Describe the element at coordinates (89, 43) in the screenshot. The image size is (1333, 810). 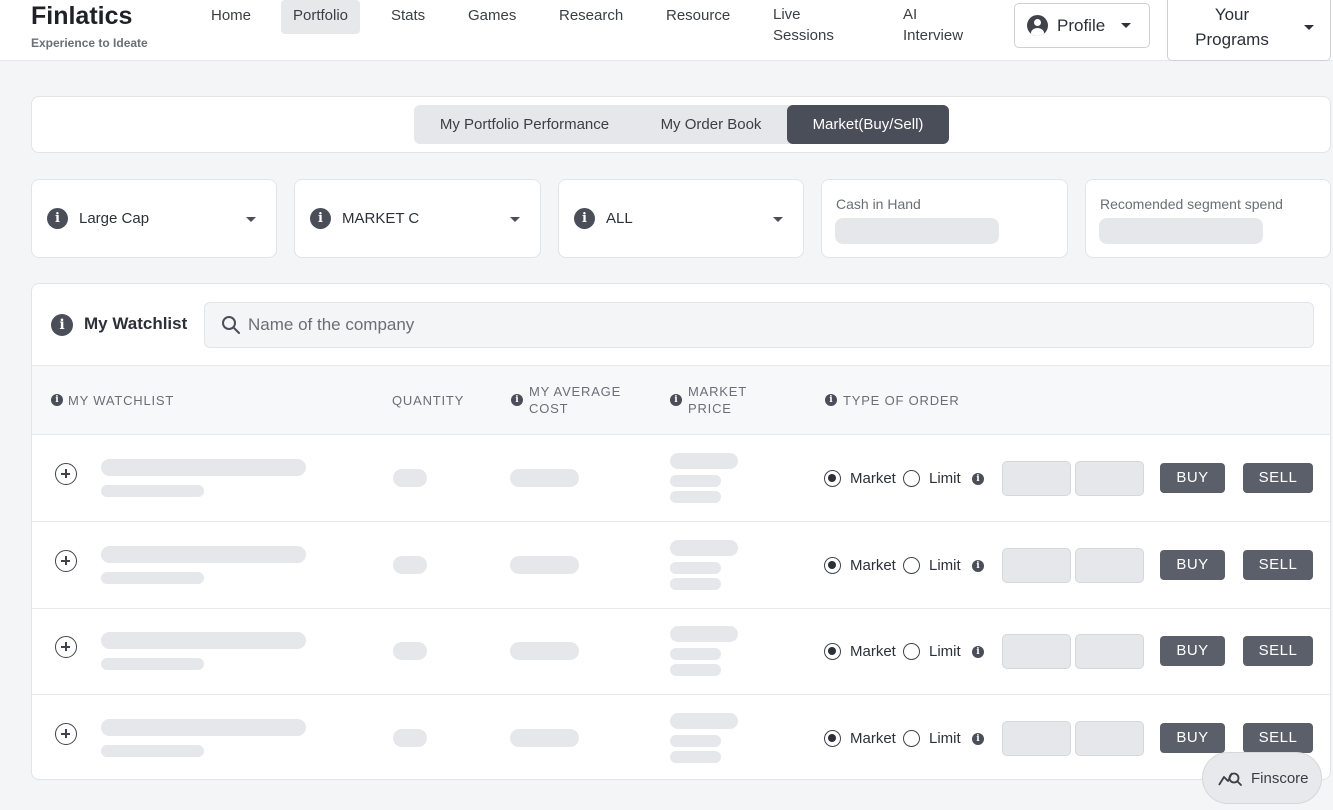
I see `brand-tagline: Experience to Ideate` at that location.